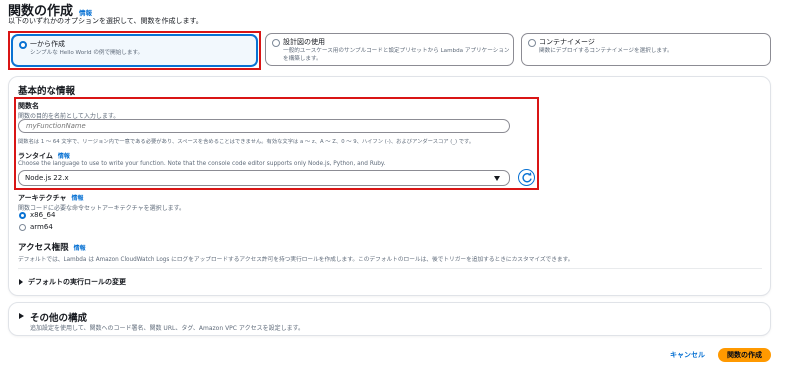  What do you see at coordinates (87, 53) in the screenshot?
I see `option-description: シンプルな Hello World の例で開始します。` at bounding box center [87, 53].